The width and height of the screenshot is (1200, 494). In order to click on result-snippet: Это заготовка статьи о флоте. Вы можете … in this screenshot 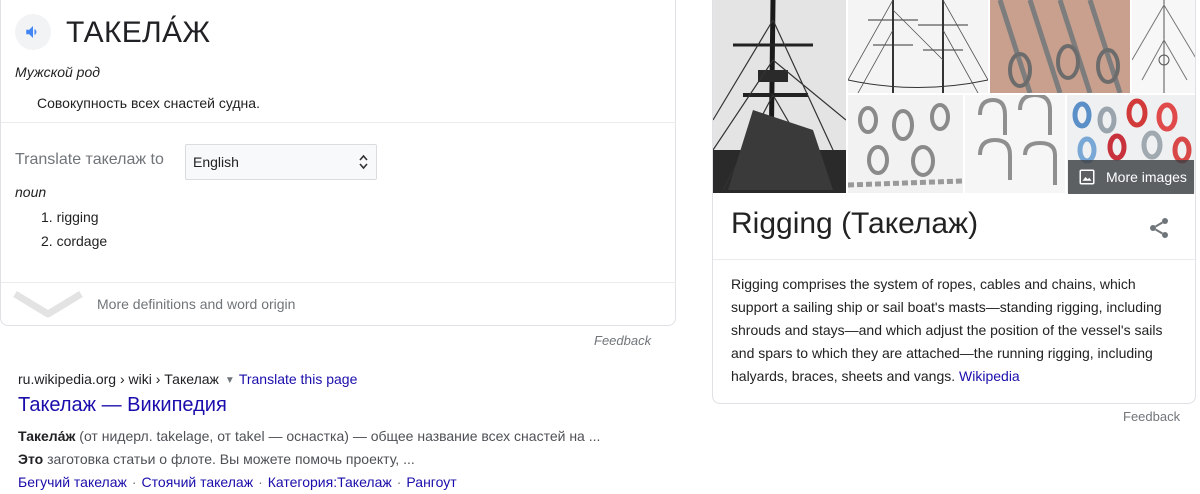, I will do `click(216, 459)`.